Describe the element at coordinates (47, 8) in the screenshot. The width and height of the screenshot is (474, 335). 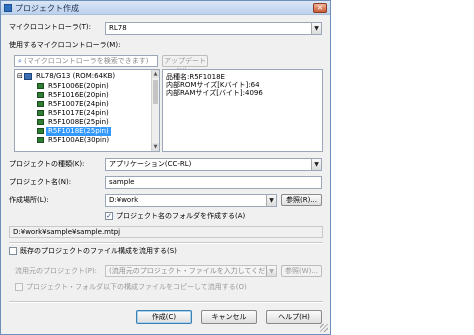
I see `window-title: プロジェクト作成` at that location.